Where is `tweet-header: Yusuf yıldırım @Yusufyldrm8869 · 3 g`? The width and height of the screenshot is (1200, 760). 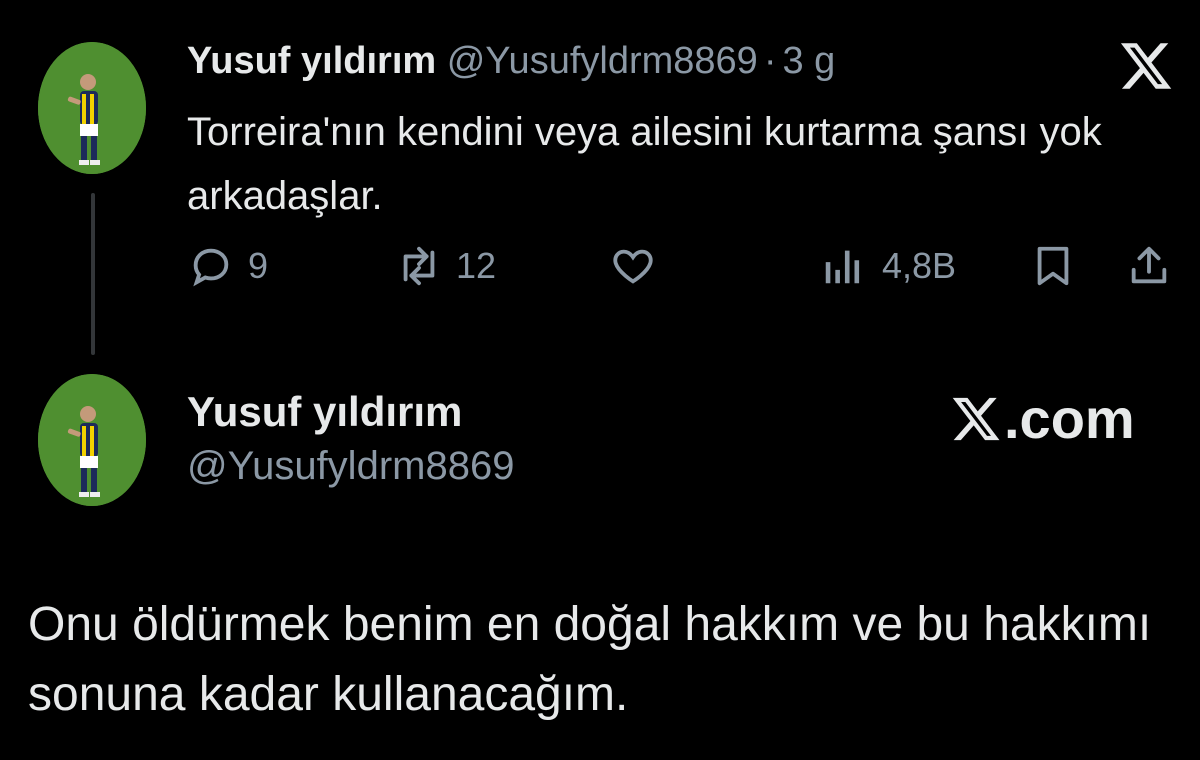
tweet-header: Yusuf yıldırım @Yusufyldrm8869 · 3 g is located at coordinates (511, 61).